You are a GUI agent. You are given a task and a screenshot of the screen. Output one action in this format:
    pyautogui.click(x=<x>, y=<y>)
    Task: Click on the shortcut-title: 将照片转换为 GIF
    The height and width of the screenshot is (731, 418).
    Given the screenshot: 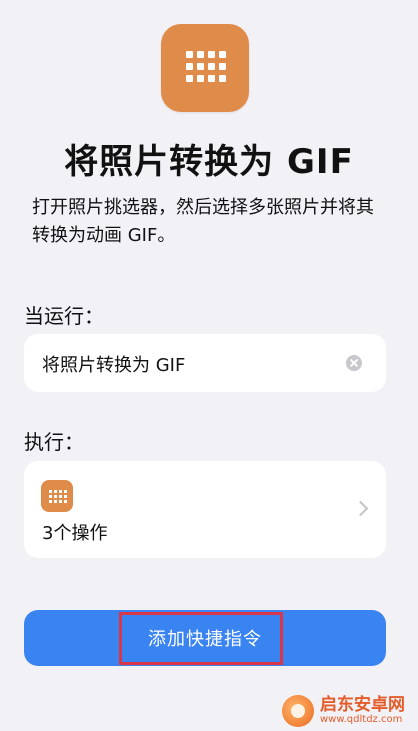 What is the action you would take?
    pyautogui.click(x=209, y=162)
    